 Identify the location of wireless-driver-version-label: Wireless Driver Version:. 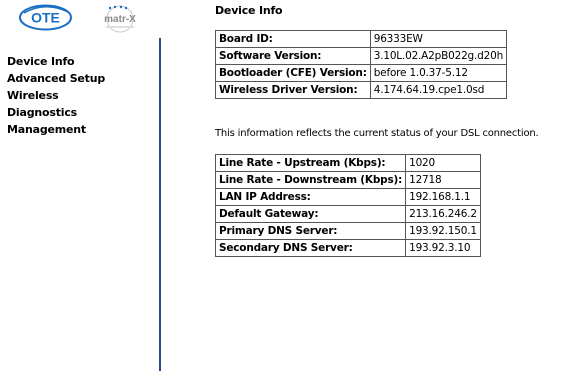
(293, 90).